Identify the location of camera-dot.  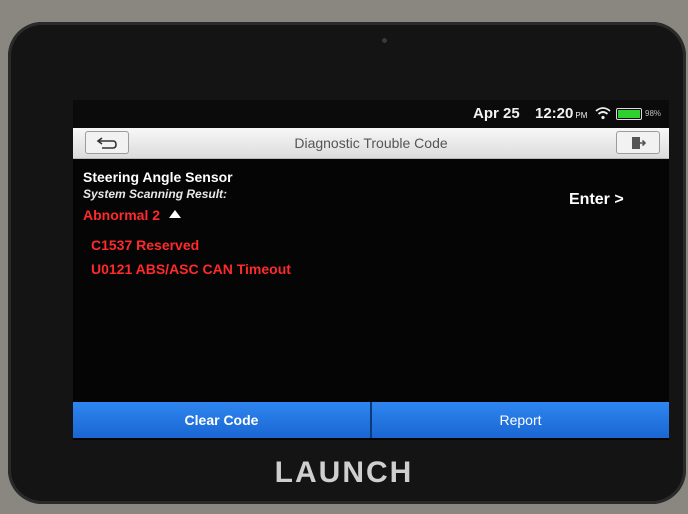
(384, 40).